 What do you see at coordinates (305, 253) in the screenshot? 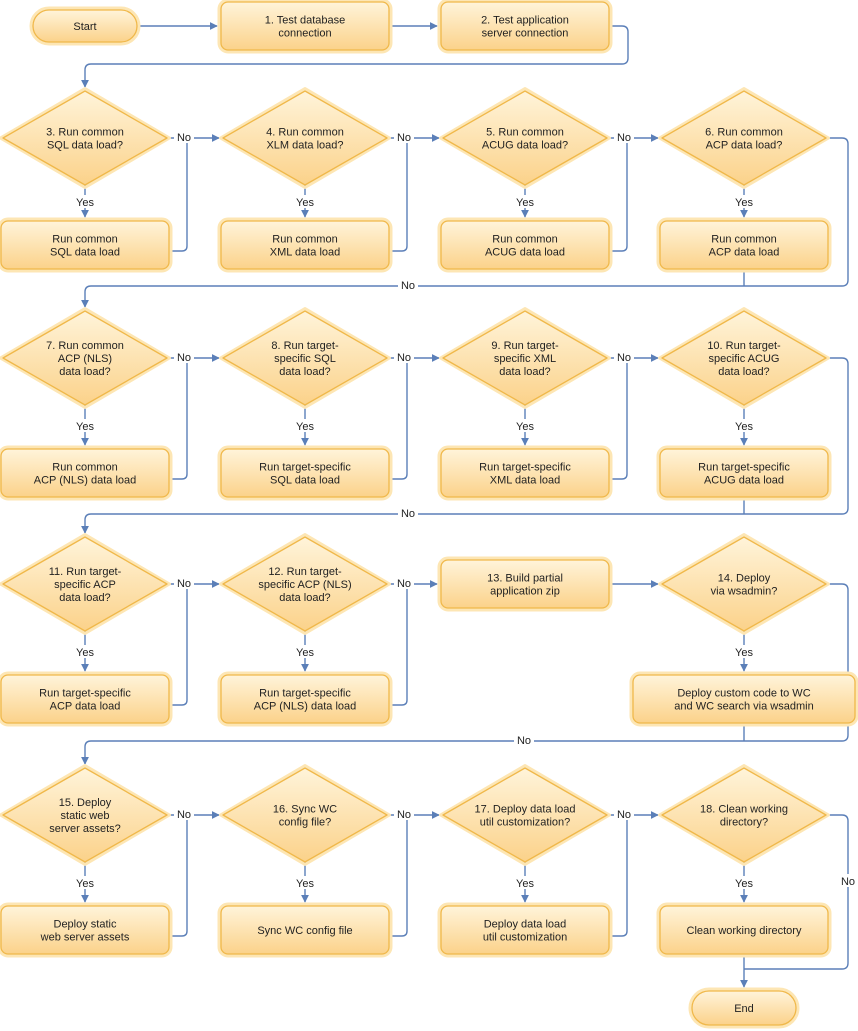
I see `node-label: XML data load` at bounding box center [305, 253].